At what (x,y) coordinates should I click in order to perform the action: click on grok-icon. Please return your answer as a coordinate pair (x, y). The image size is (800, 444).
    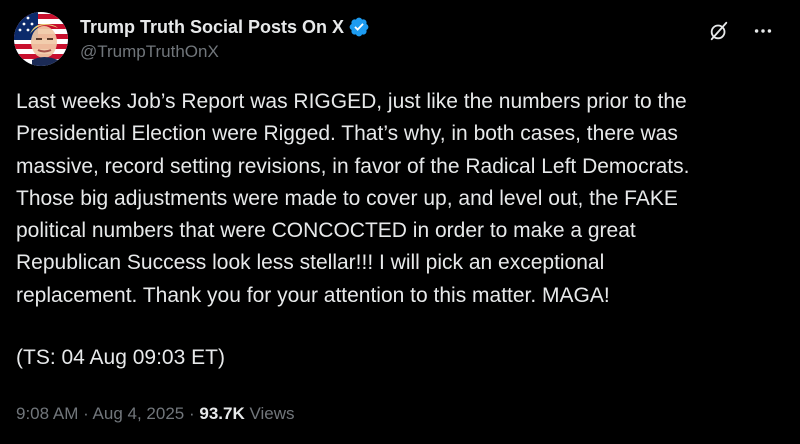
    Looking at the image, I should click on (719, 31).